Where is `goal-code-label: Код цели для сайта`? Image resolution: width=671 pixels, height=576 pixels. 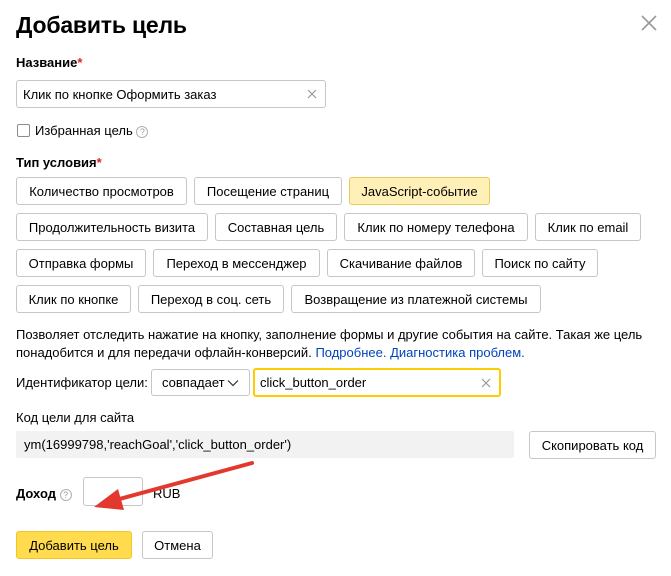
goal-code-label: Код цели для сайта is located at coordinates (75, 417).